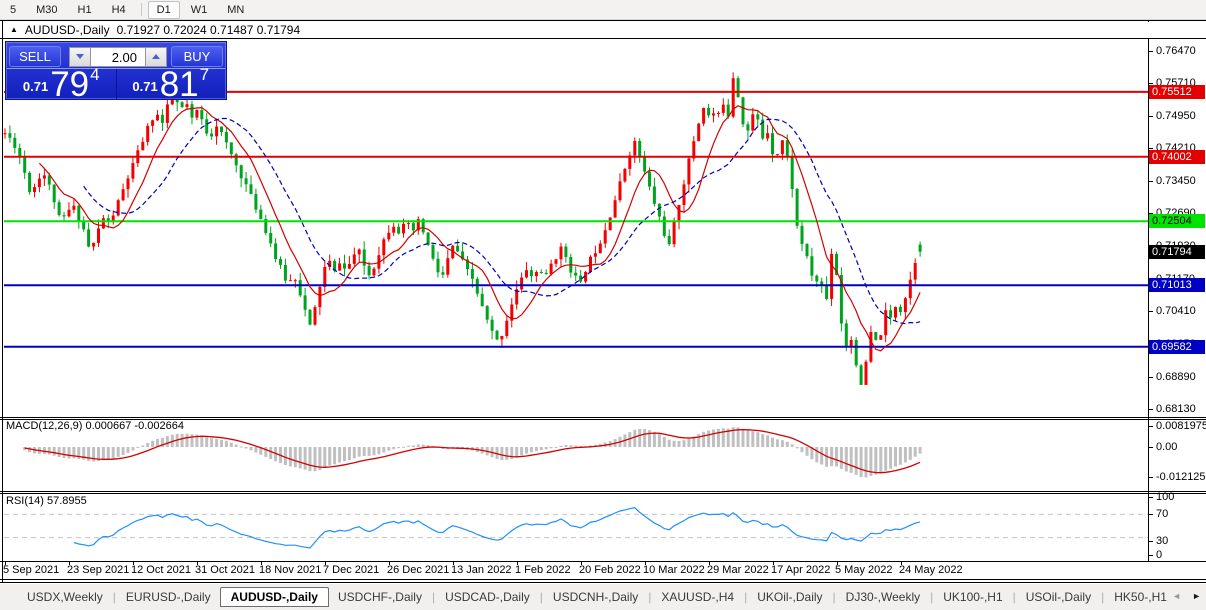  Describe the element at coordinates (380, 597) in the screenshot. I see `symbol-tab-usdchf-daily: USDCHF-,Daily` at that location.